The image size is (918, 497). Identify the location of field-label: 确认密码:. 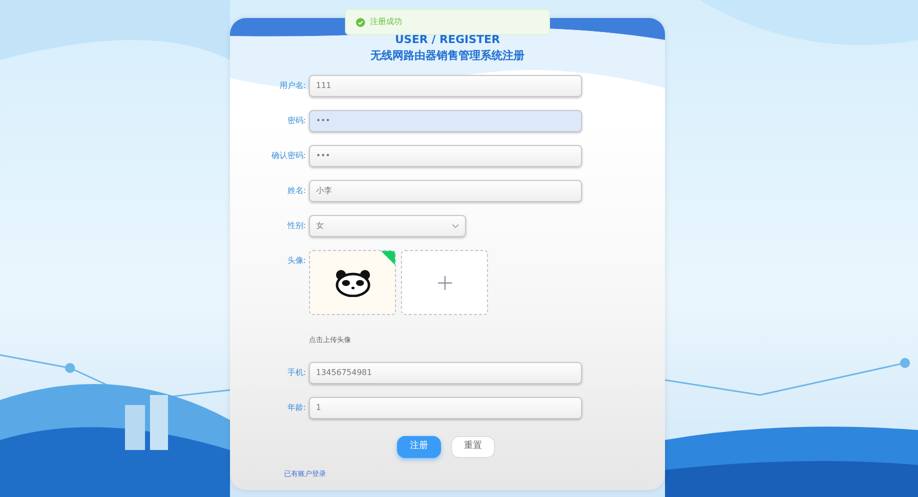
(288, 155).